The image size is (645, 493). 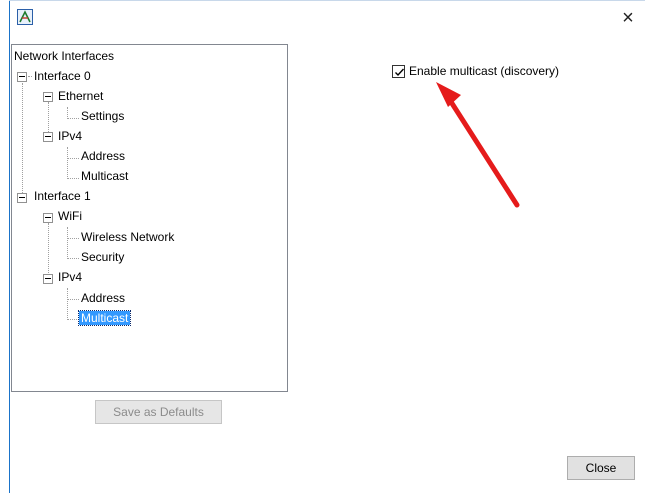 What do you see at coordinates (103, 156) in the screenshot?
I see `tree-item-address-0: Address` at bounding box center [103, 156].